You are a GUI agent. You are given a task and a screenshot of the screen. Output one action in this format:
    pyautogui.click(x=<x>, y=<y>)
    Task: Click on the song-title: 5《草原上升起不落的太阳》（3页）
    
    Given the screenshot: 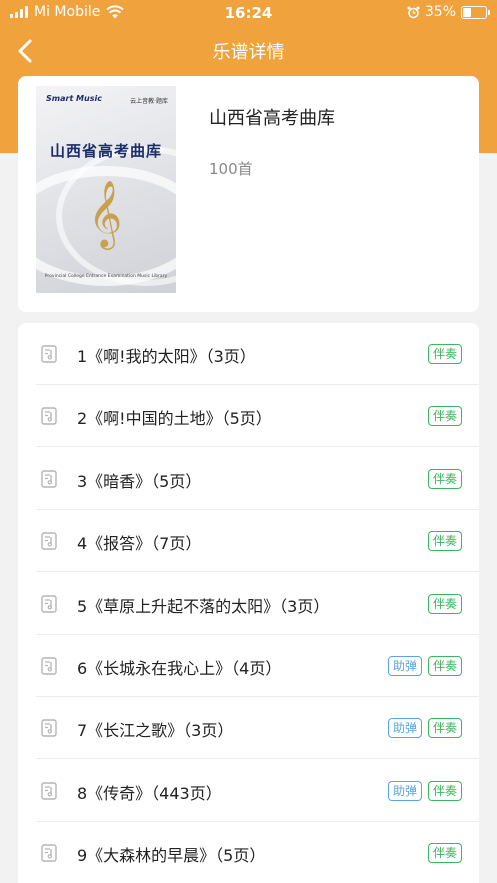 What is the action you would take?
    pyautogui.click(x=203, y=606)
    